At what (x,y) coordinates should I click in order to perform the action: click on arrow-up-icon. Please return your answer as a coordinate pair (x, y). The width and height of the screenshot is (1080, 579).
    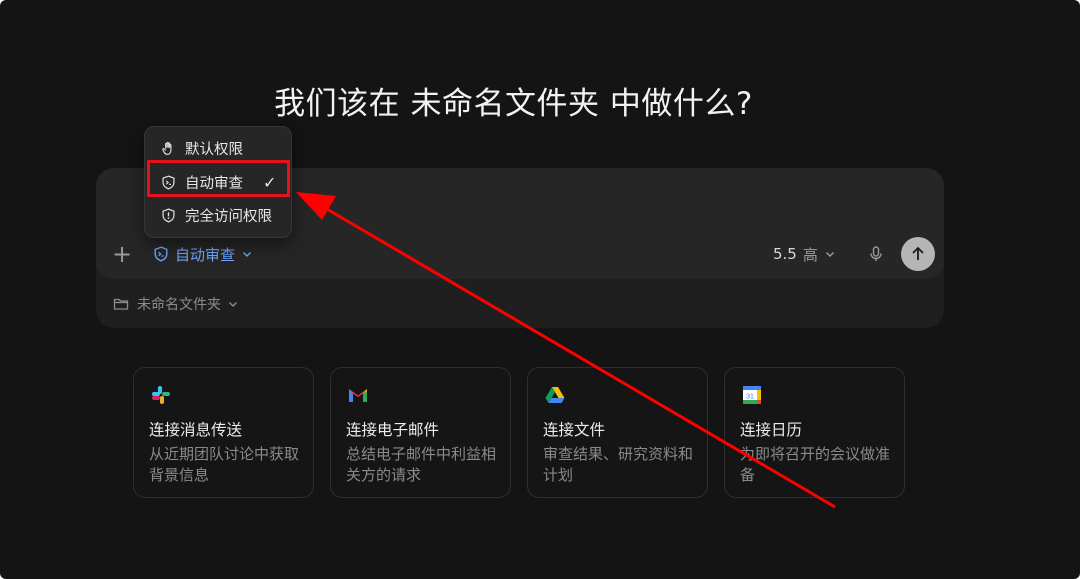
    Looking at the image, I should click on (918, 253).